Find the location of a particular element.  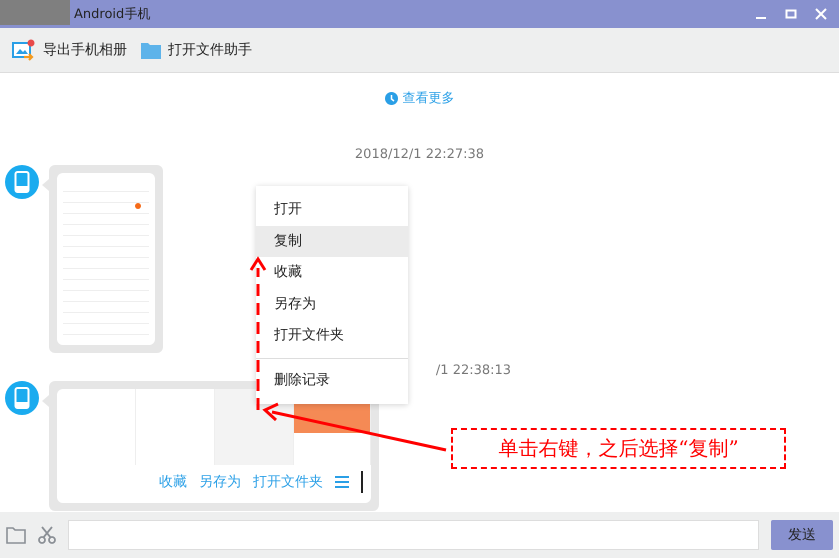

message-input-field is located at coordinates (413, 535).